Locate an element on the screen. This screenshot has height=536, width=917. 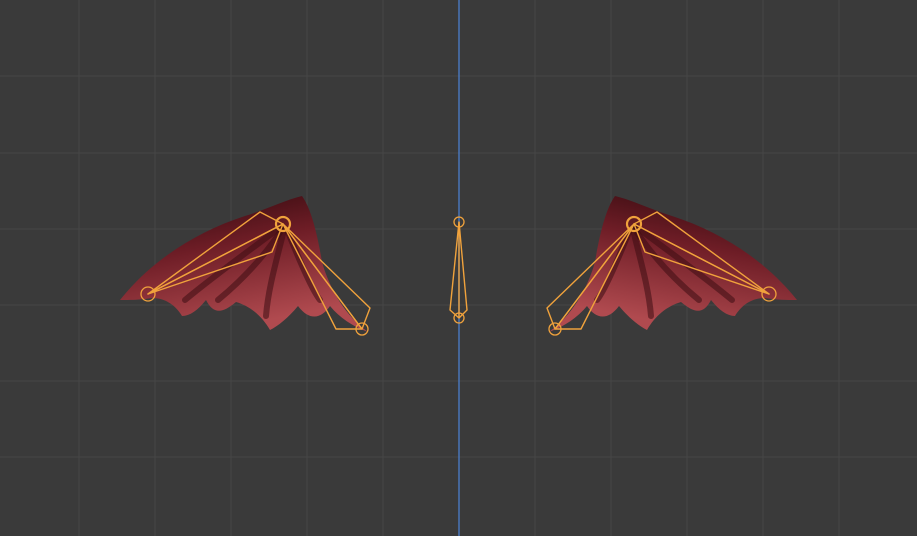
left-wing-mesh is located at coordinates (244, 264).